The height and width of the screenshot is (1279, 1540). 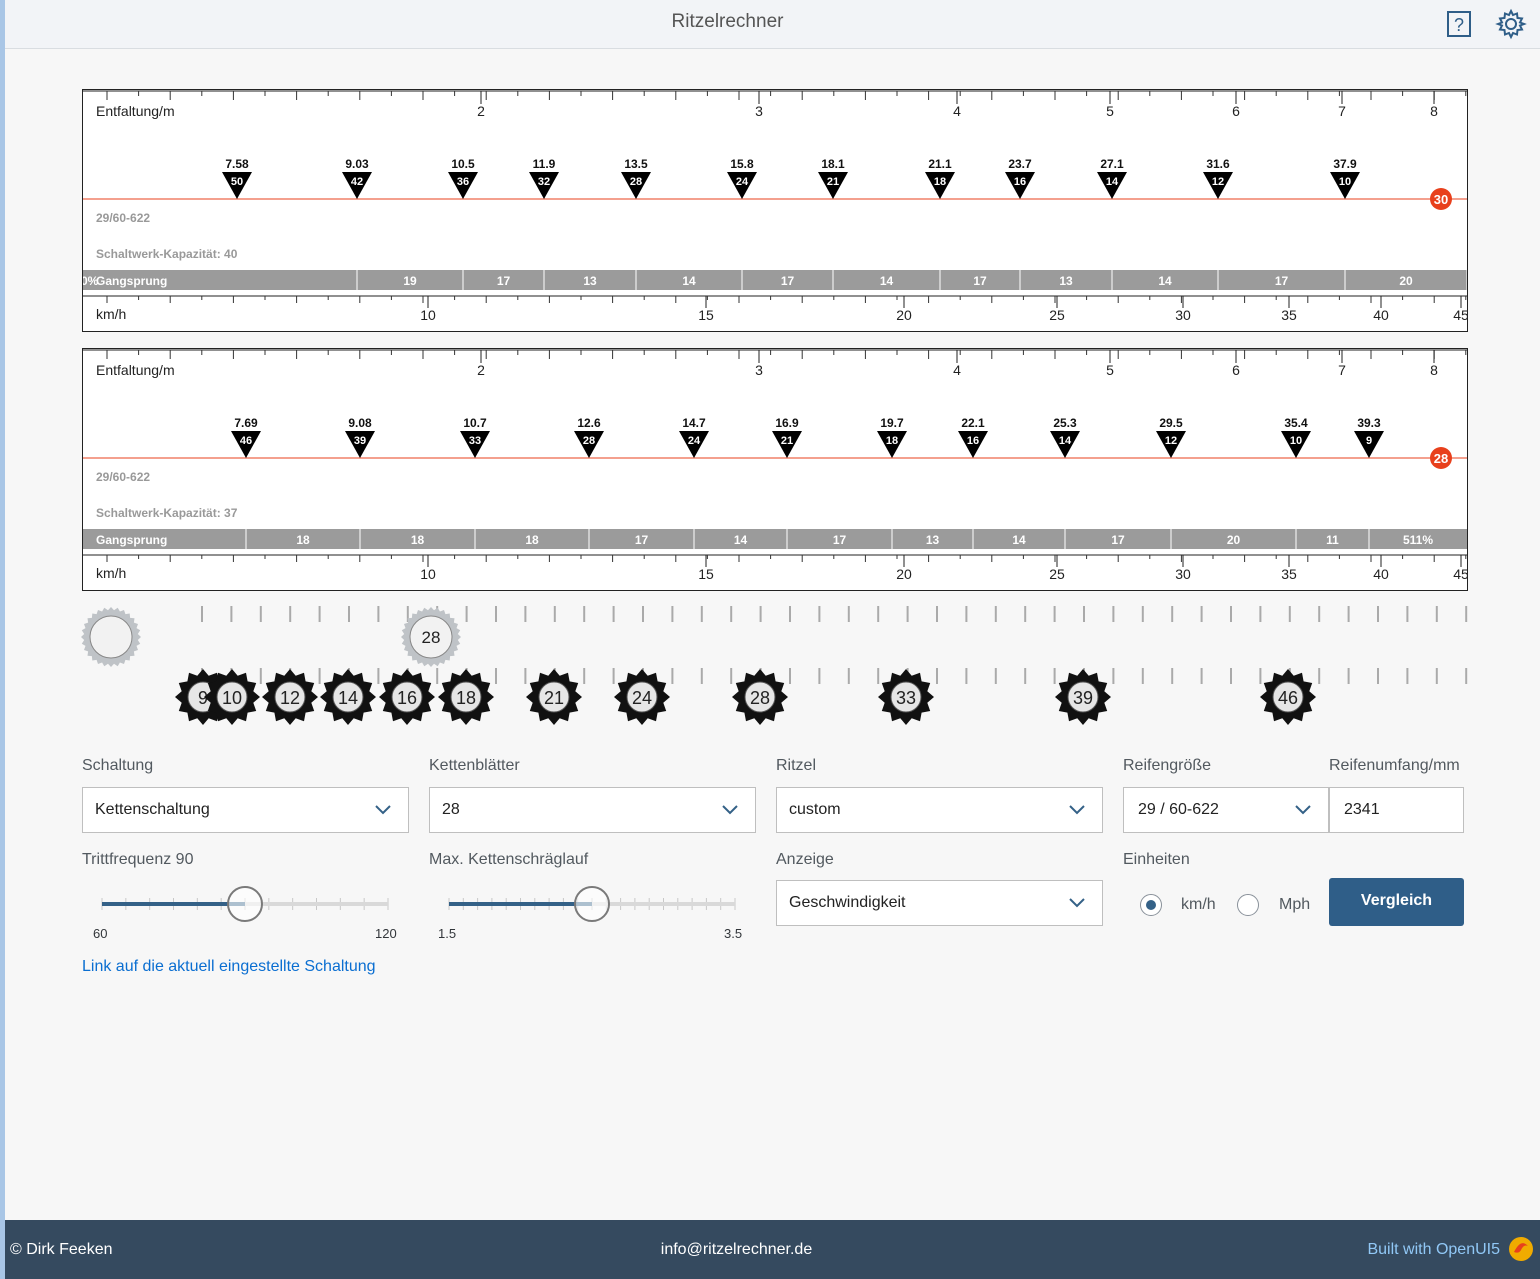 I want to click on speed-tick-label: 35, so click(x=1289, y=574).